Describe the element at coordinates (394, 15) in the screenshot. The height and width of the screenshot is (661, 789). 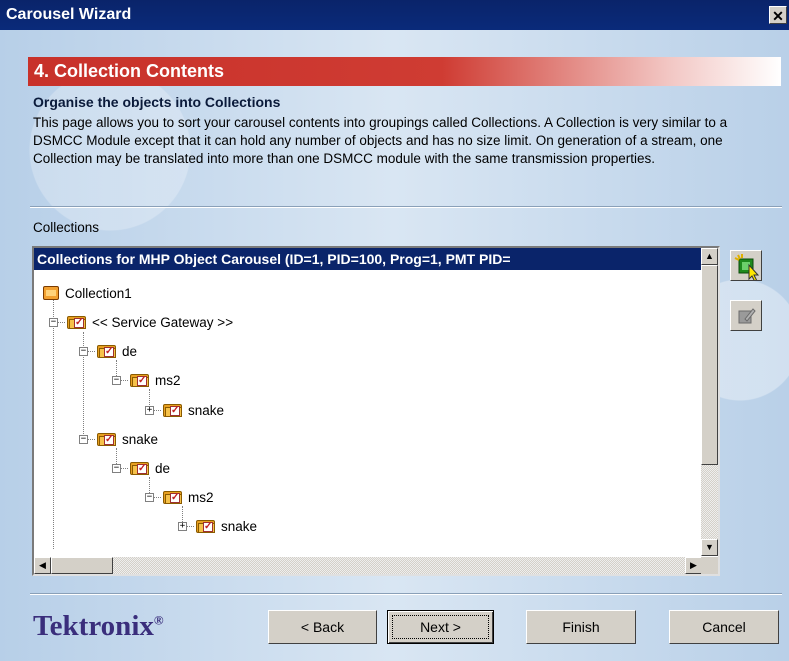
I see `title-bar: Carousel Wizard ✕` at that location.